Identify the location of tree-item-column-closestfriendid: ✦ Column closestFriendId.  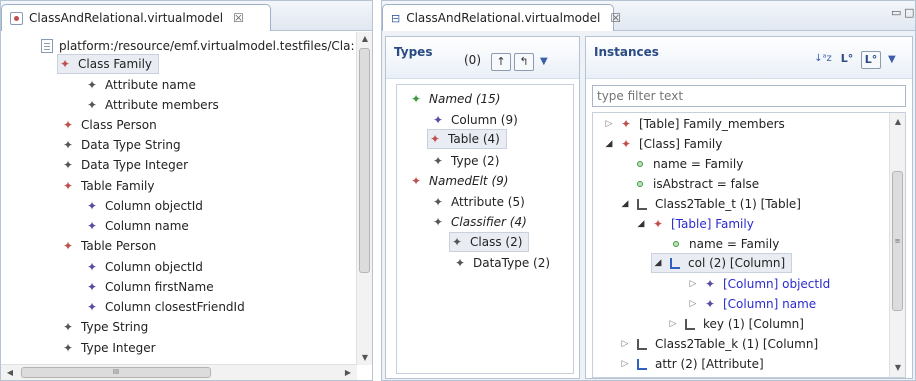
(165, 307).